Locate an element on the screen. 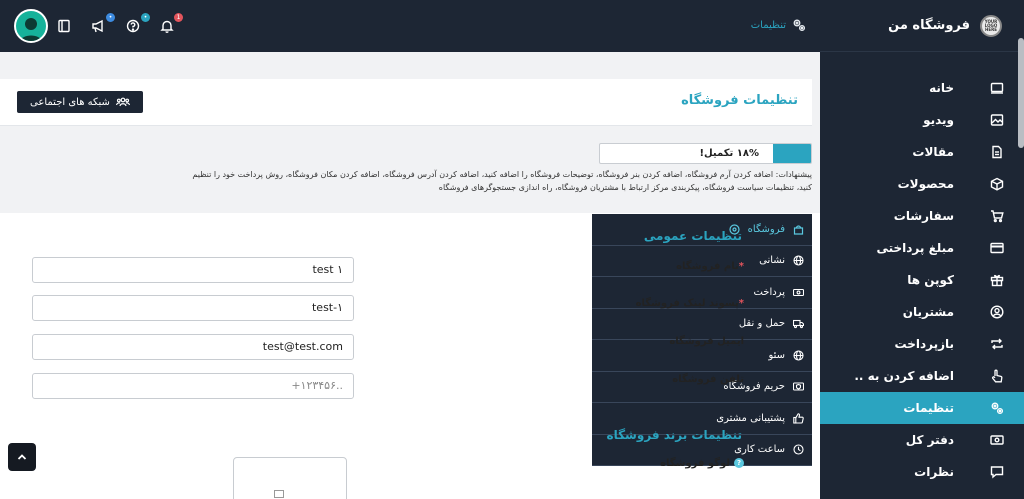  help-badge: • is located at coordinates (145, 17).